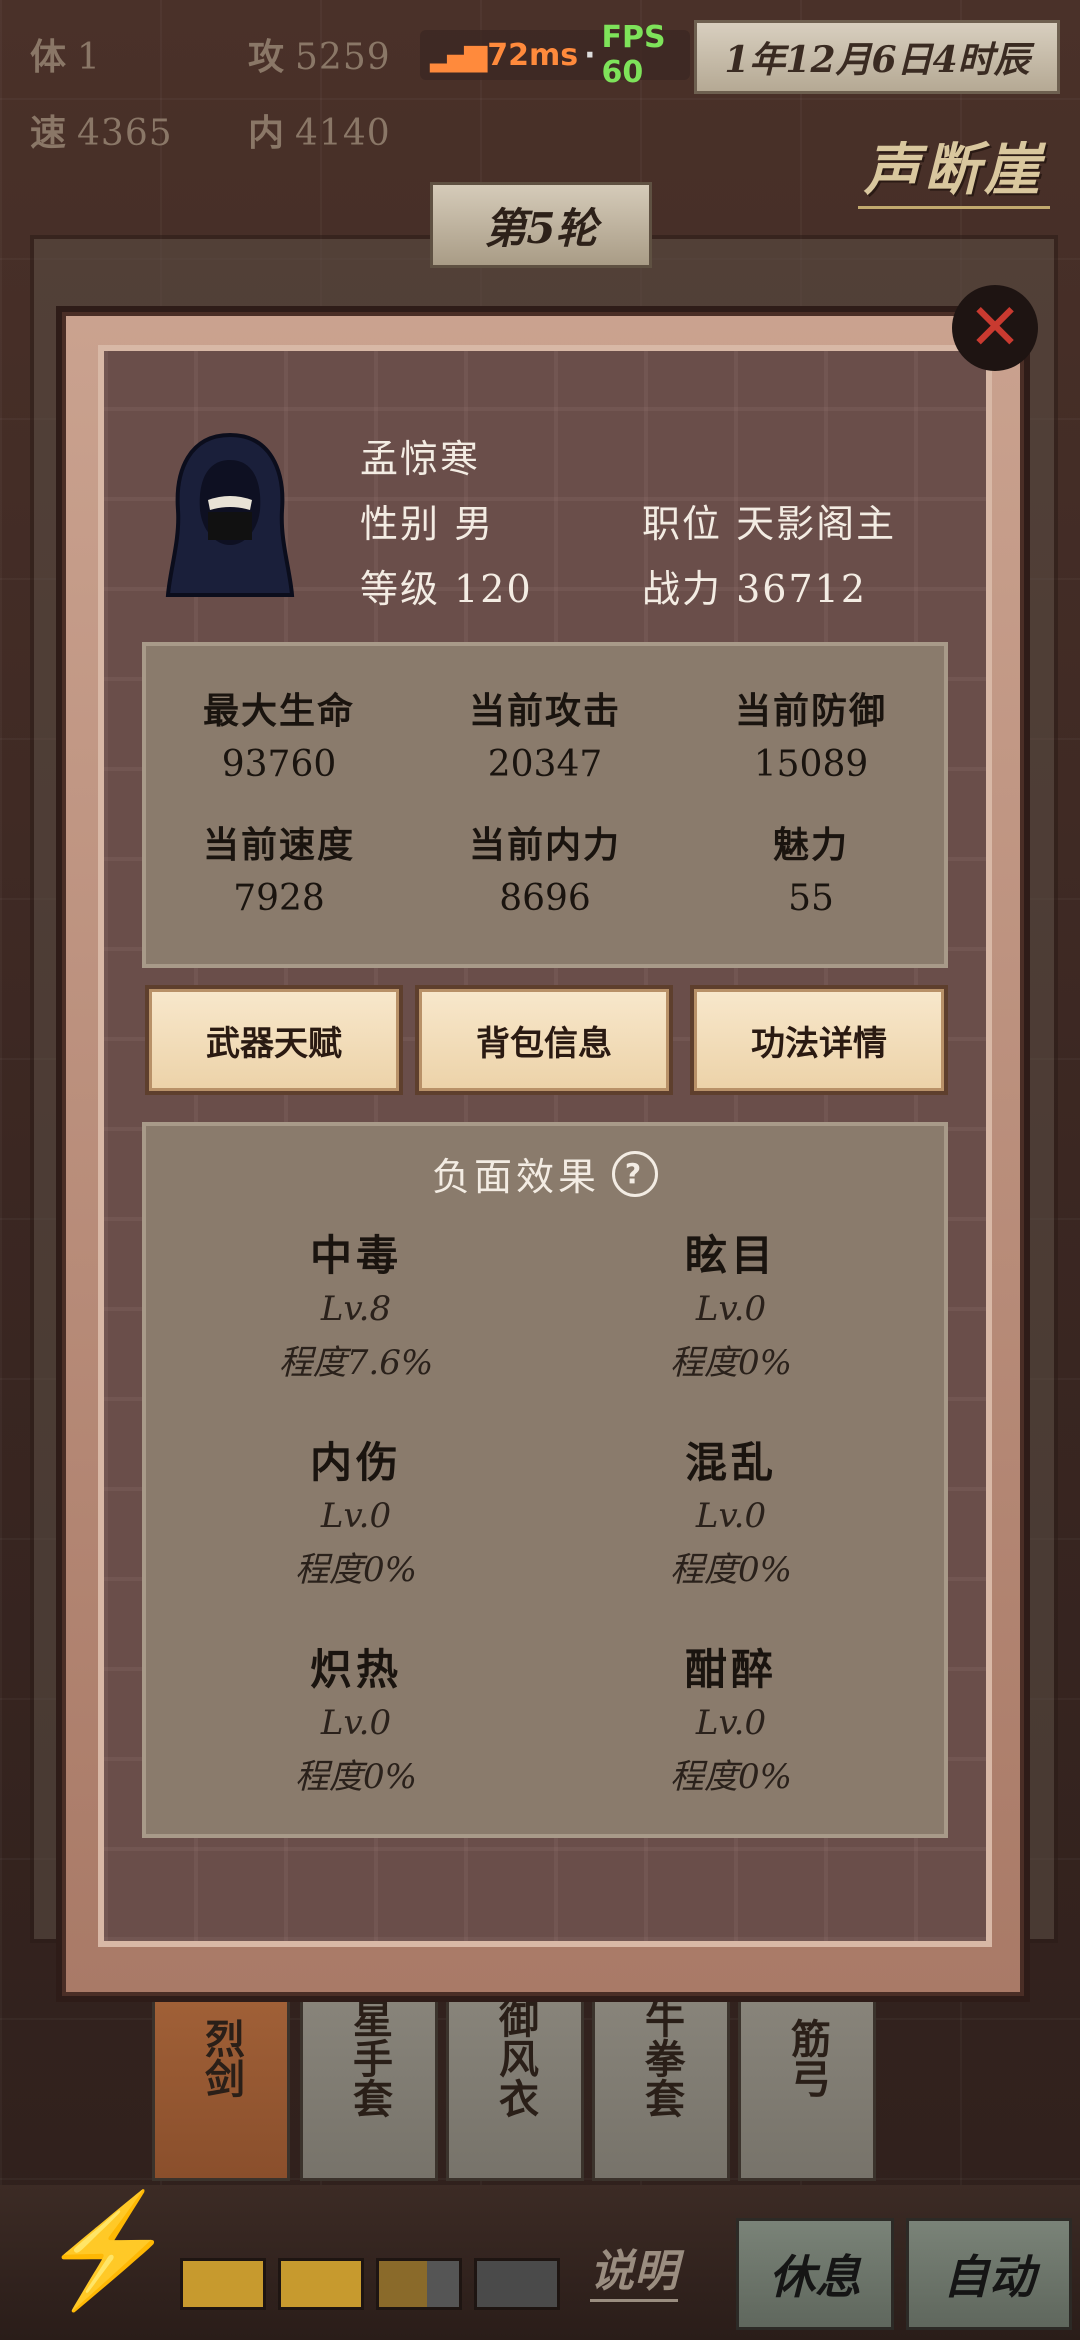  Describe the element at coordinates (634, 2268) in the screenshot. I see `explain-link: 说明` at that location.